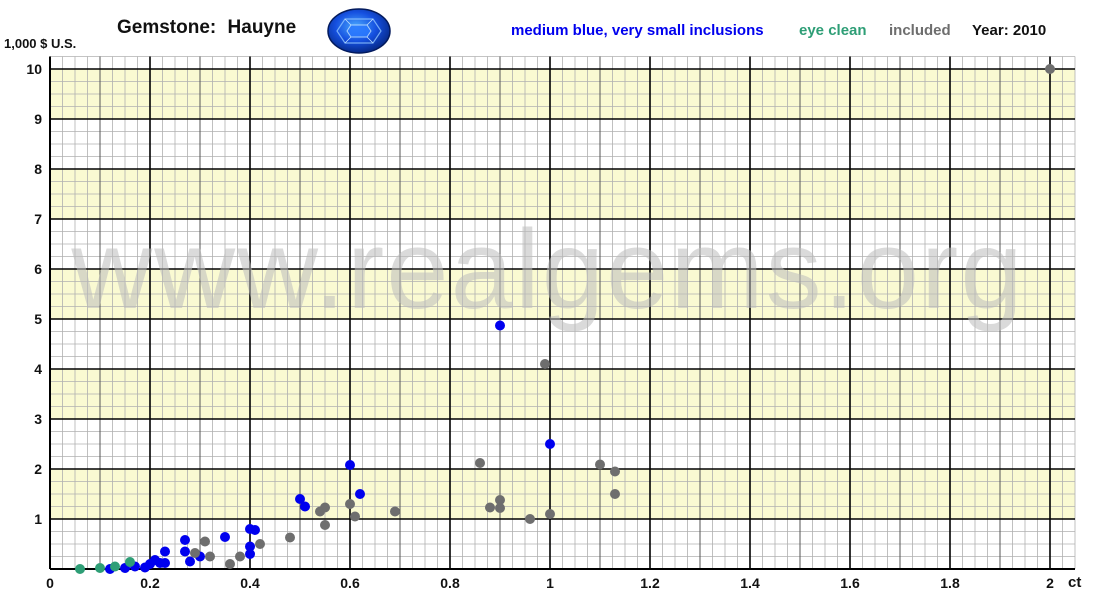 The width and height of the screenshot is (1100, 600). I want to click on y-tick-label: 9, so click(38, 119).